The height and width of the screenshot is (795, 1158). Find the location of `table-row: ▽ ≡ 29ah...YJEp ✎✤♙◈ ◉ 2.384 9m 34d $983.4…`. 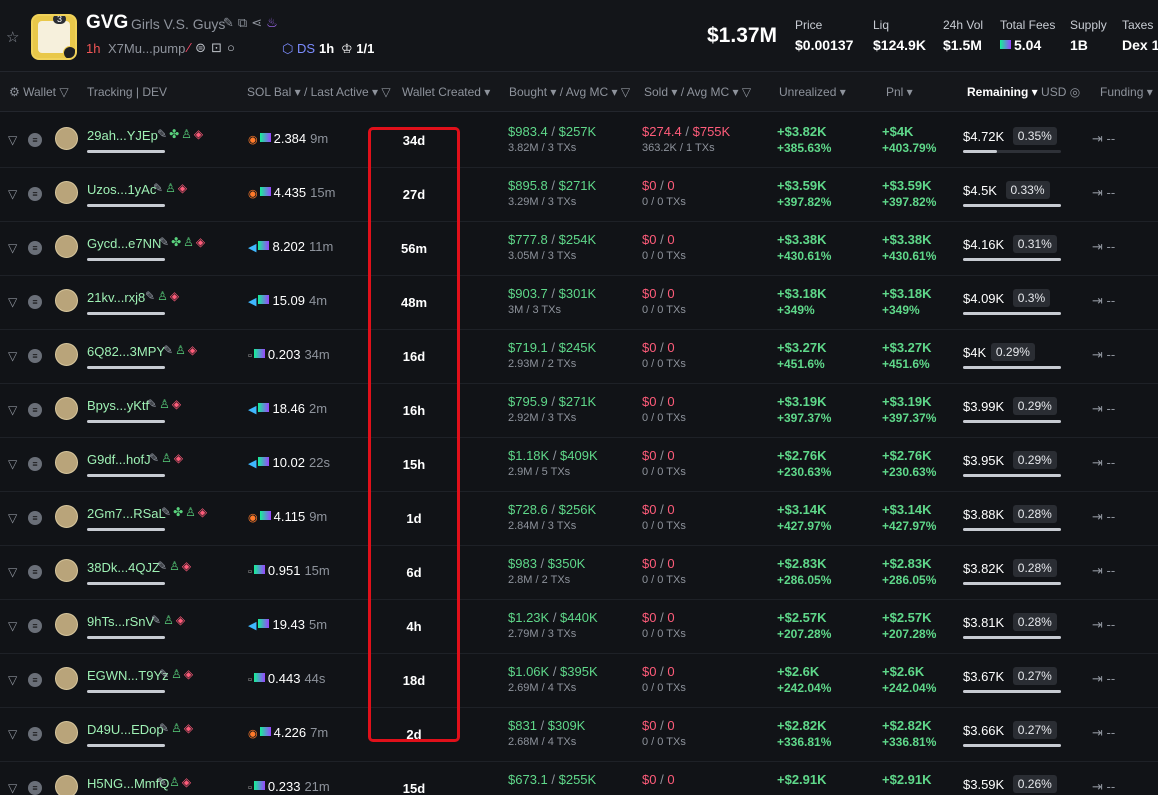

table-row: ▽ ≡ 29ah...YJEp ✎✤♙◈ ◉ 2.384 9m 34d $983.4… is located at coordinates (579, 141).